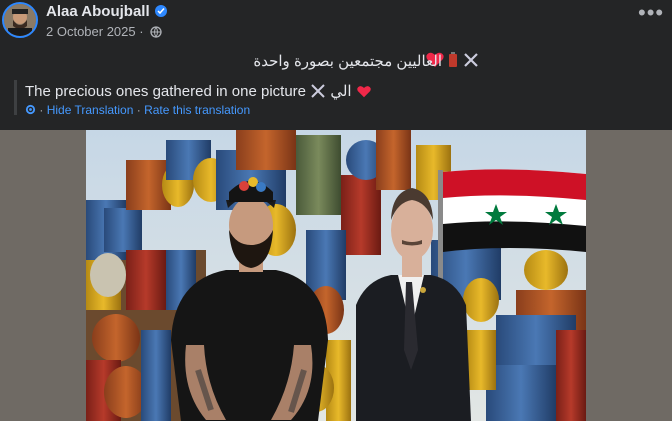  I want to click on battery-icon, so click(453, 60).